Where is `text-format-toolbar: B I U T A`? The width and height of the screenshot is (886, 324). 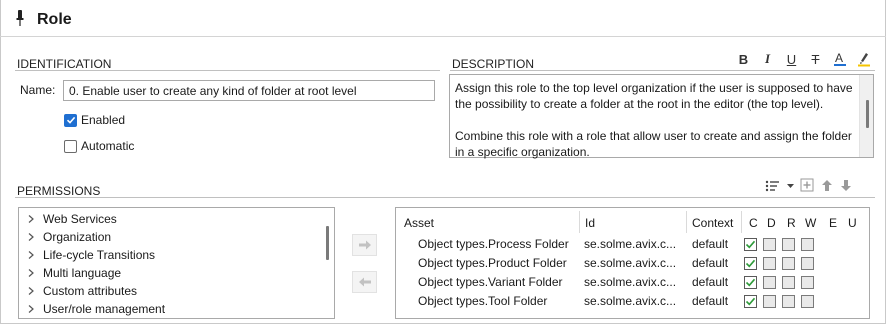 text-format-toolbar: B I U T A is located at coordinates (803, 59).